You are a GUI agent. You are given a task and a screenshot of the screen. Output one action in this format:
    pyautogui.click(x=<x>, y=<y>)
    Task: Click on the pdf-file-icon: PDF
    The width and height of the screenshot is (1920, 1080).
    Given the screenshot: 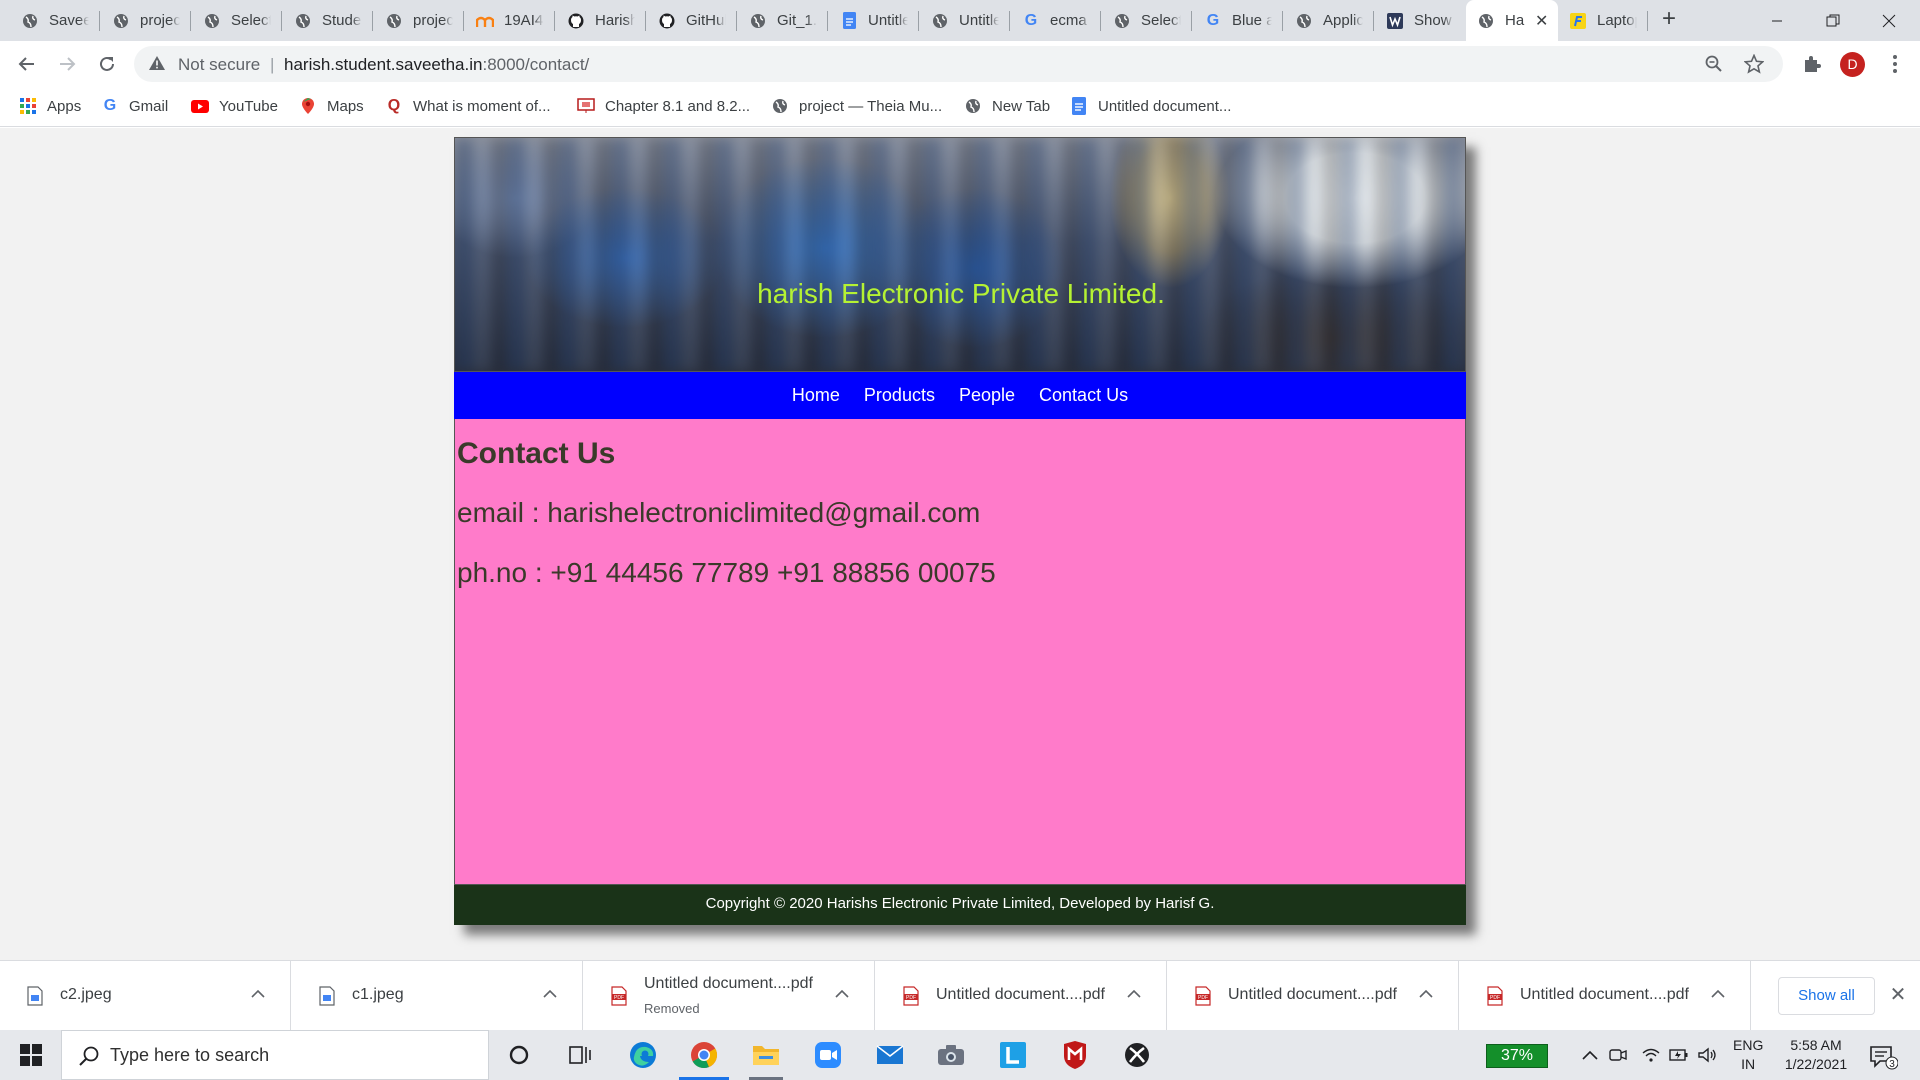 What is the action you would take?
    pyautogui.click(x=911, y=996)
    